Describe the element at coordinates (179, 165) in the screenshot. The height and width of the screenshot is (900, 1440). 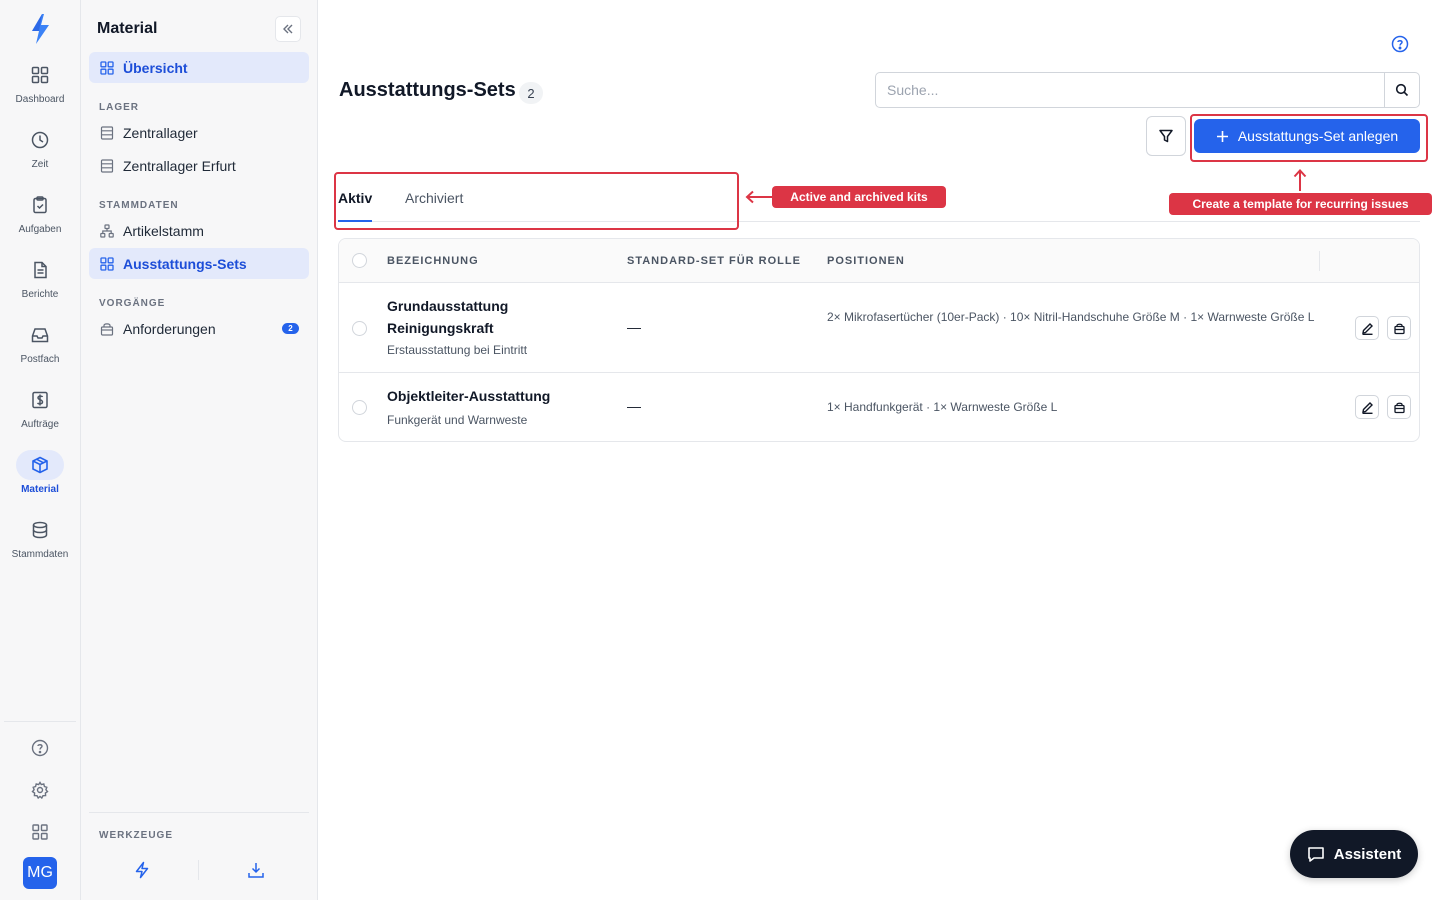
I see `sidebar-item-label: Zentrallager Erfurt` at that location.